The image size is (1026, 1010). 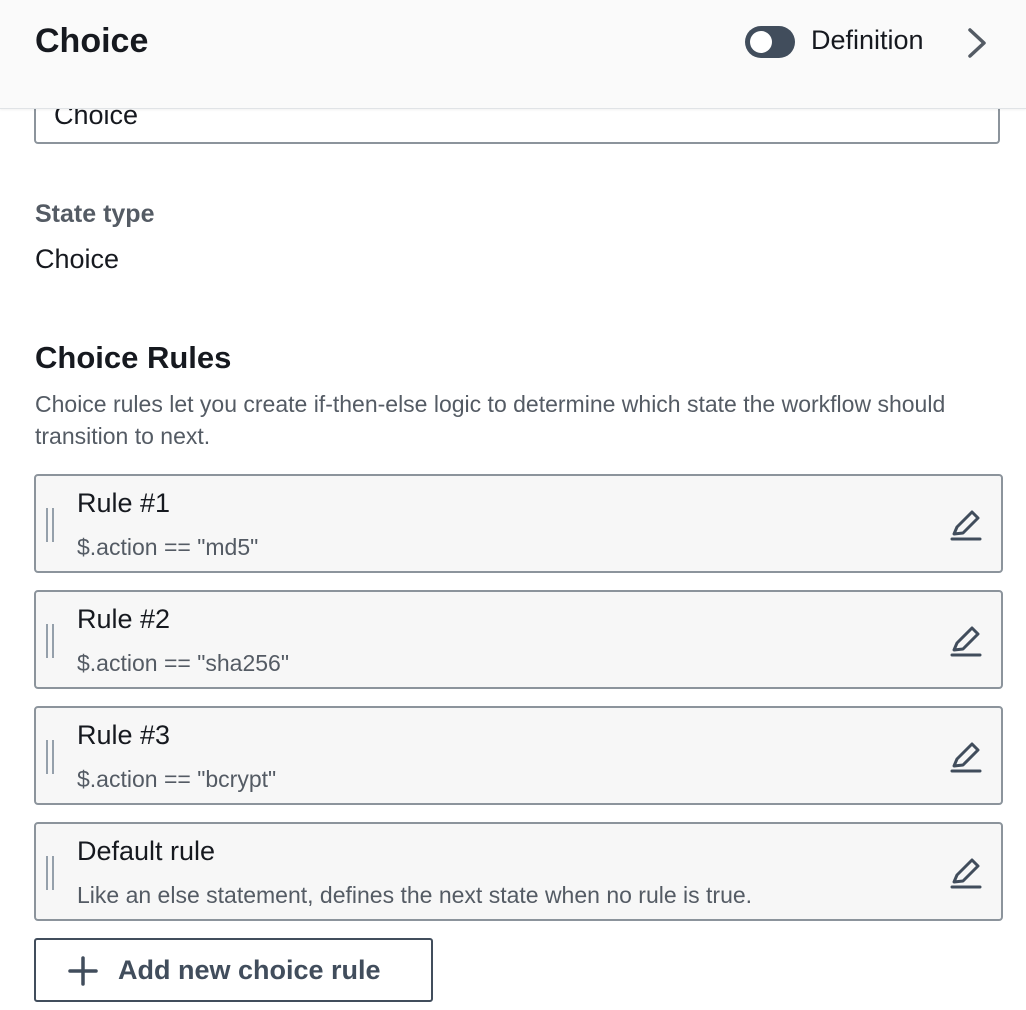 I want to click on rule-title: Default rule, so click(x=146, y=851).